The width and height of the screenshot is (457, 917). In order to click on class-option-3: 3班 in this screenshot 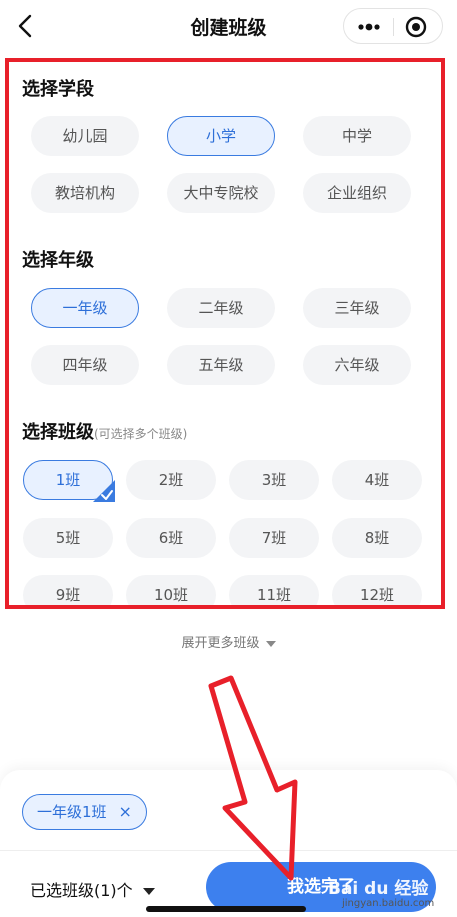, I will do `click(274, 480)`.